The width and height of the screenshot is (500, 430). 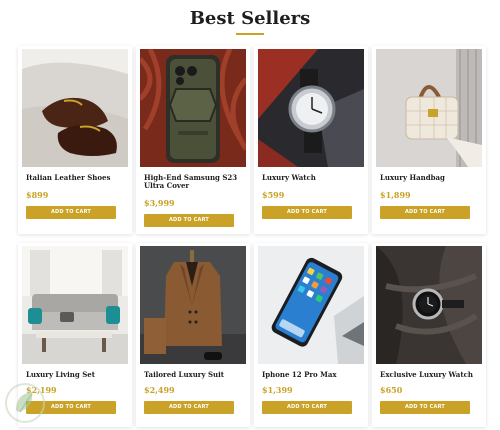 I want to click on iphone-photo, so click(x=311, y=305).